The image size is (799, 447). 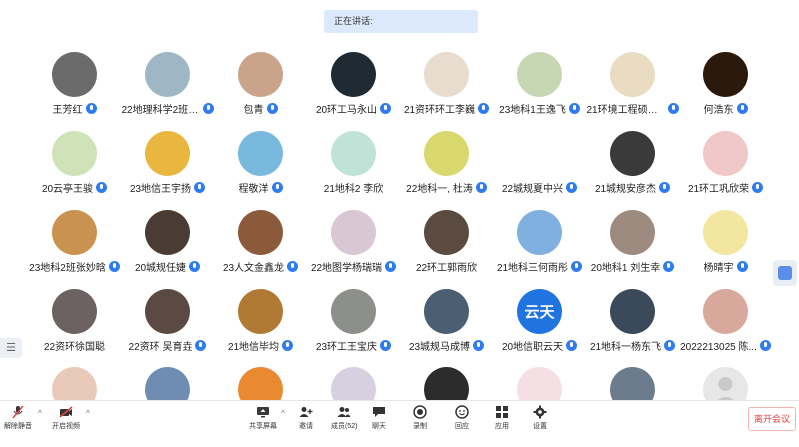 I want to click on start-video-label: 开启视频, so click(x=66, y=426).